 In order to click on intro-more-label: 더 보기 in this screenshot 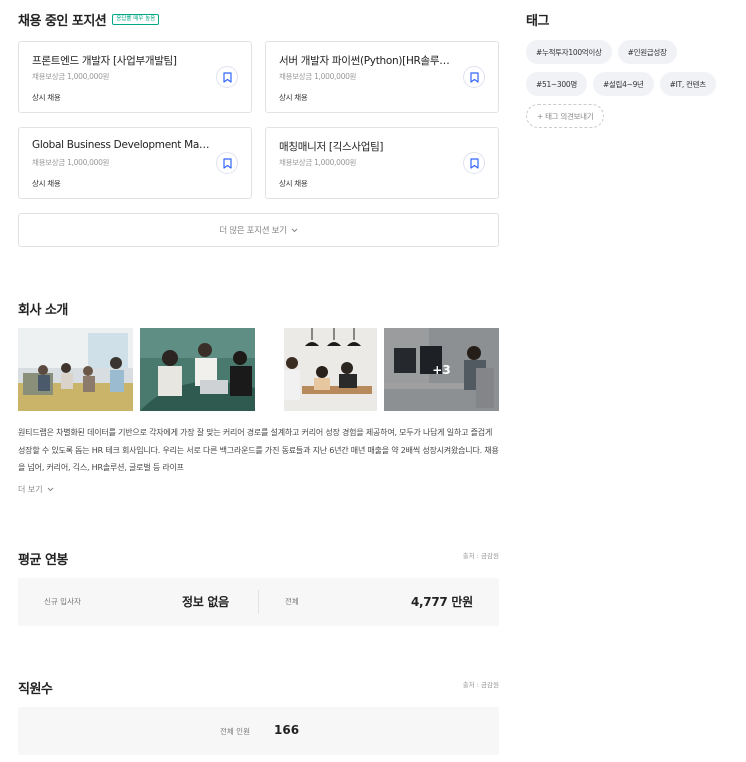, I will do `click(30, 489)`.